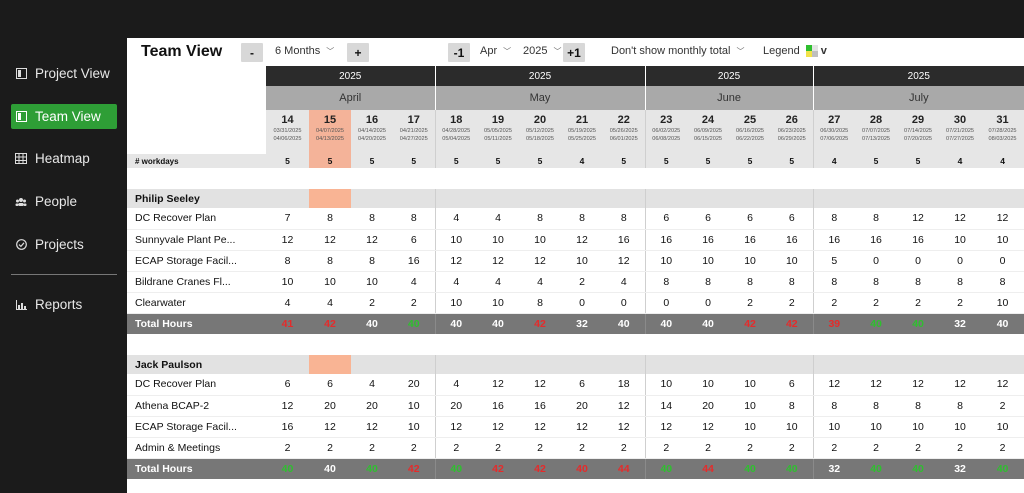  Describe the element at coordinates (64, 244) in the screenshot. I see `sidebar-item-projects: Projects` at that location.